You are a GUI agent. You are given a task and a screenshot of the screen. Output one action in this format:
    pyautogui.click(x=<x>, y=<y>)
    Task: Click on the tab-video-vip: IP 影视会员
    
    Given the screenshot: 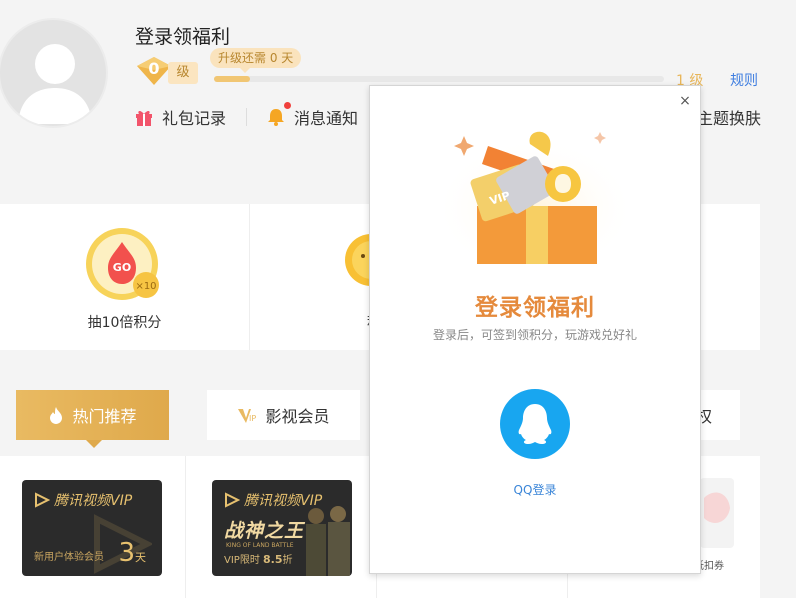 What is the action you would take?
    pyautogui.click(x=283, y=415)
    